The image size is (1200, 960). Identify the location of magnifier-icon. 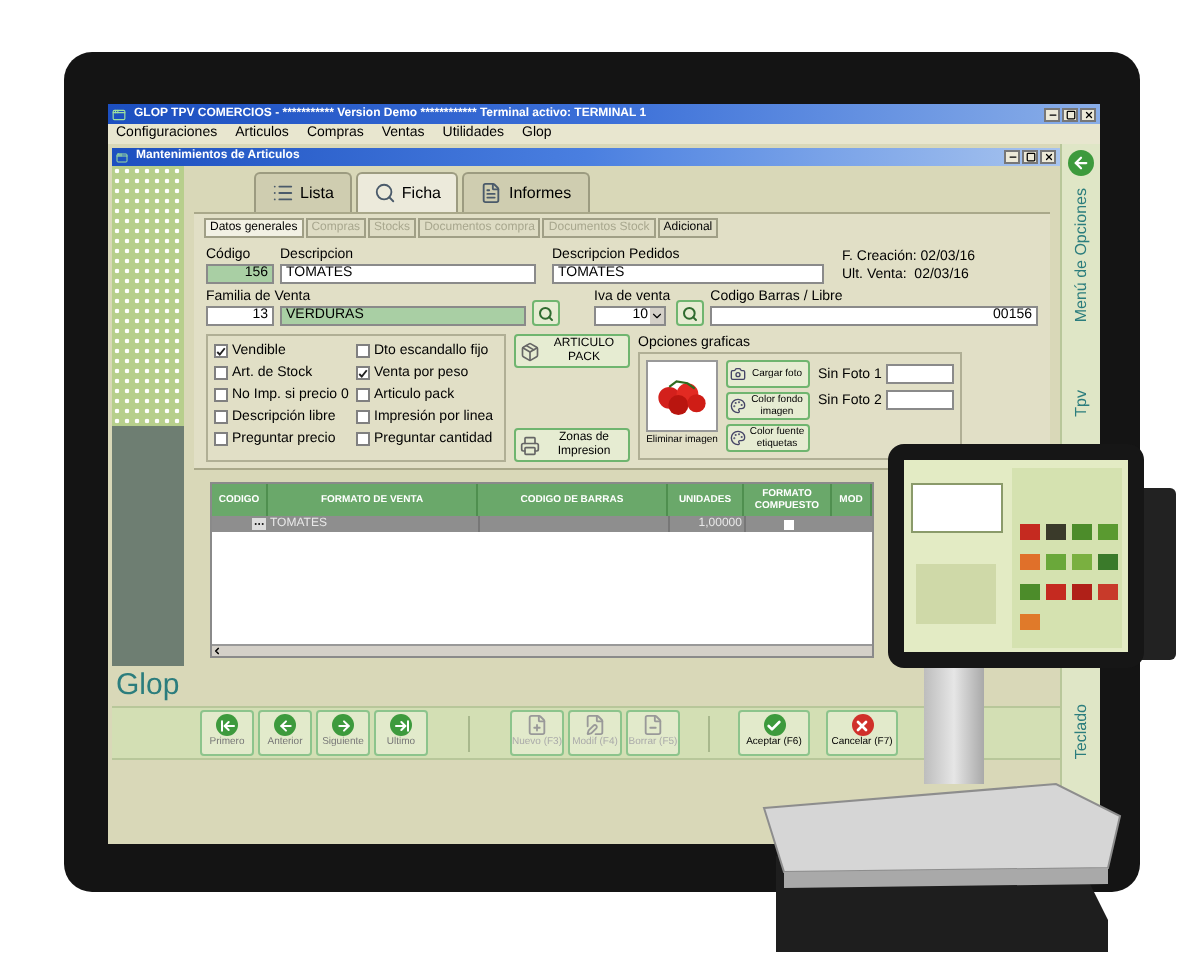
(384, 193).